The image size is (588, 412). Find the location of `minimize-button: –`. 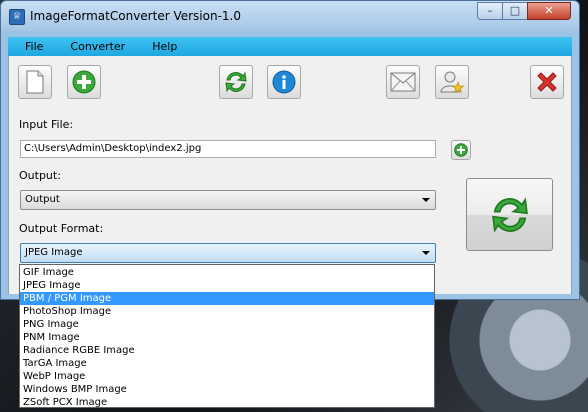

minimize-button: – is located at coordinates (490, 11).